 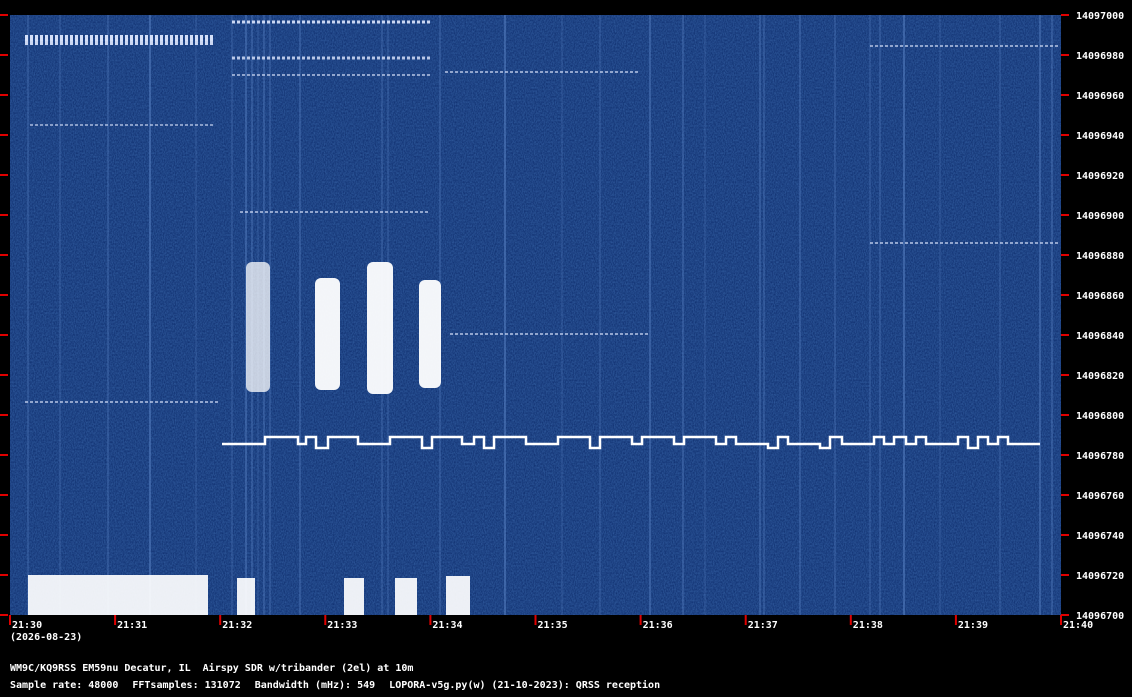 What do you see at coordinates (46, 637) in the screenshot?
I see `date-label: (2026-08-23)` at bounding box center [46, 637].